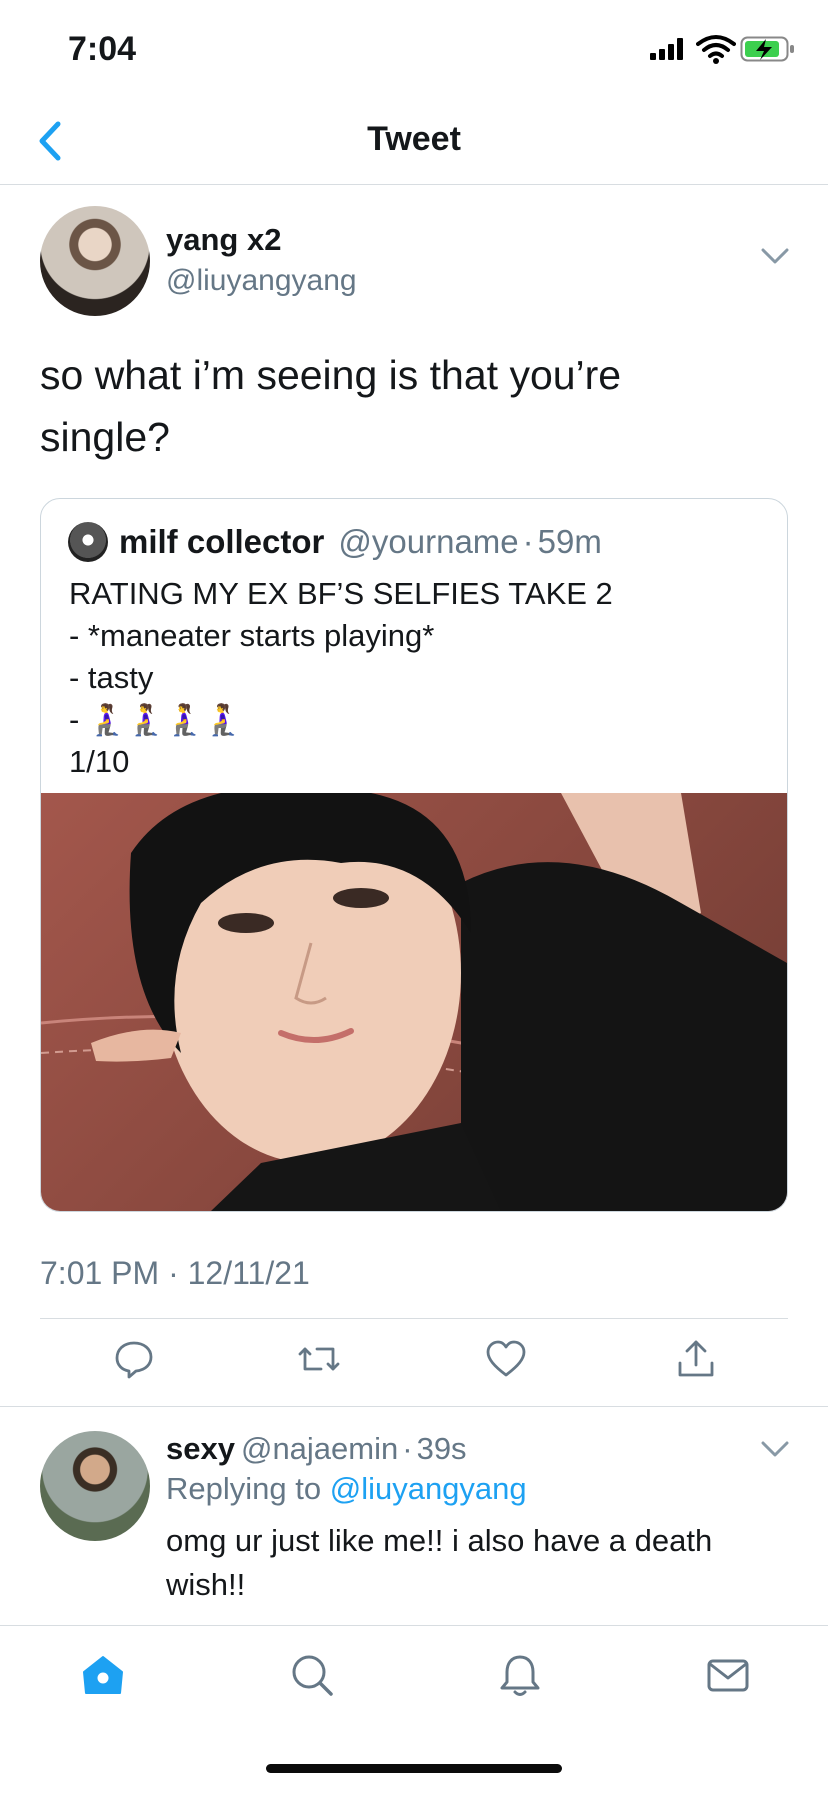 The image size is (828, 1793). What do you see at coordinates (111, 677) in the screenshot?
I see `quote-line: - tasty` at bounding box center [111, 677].